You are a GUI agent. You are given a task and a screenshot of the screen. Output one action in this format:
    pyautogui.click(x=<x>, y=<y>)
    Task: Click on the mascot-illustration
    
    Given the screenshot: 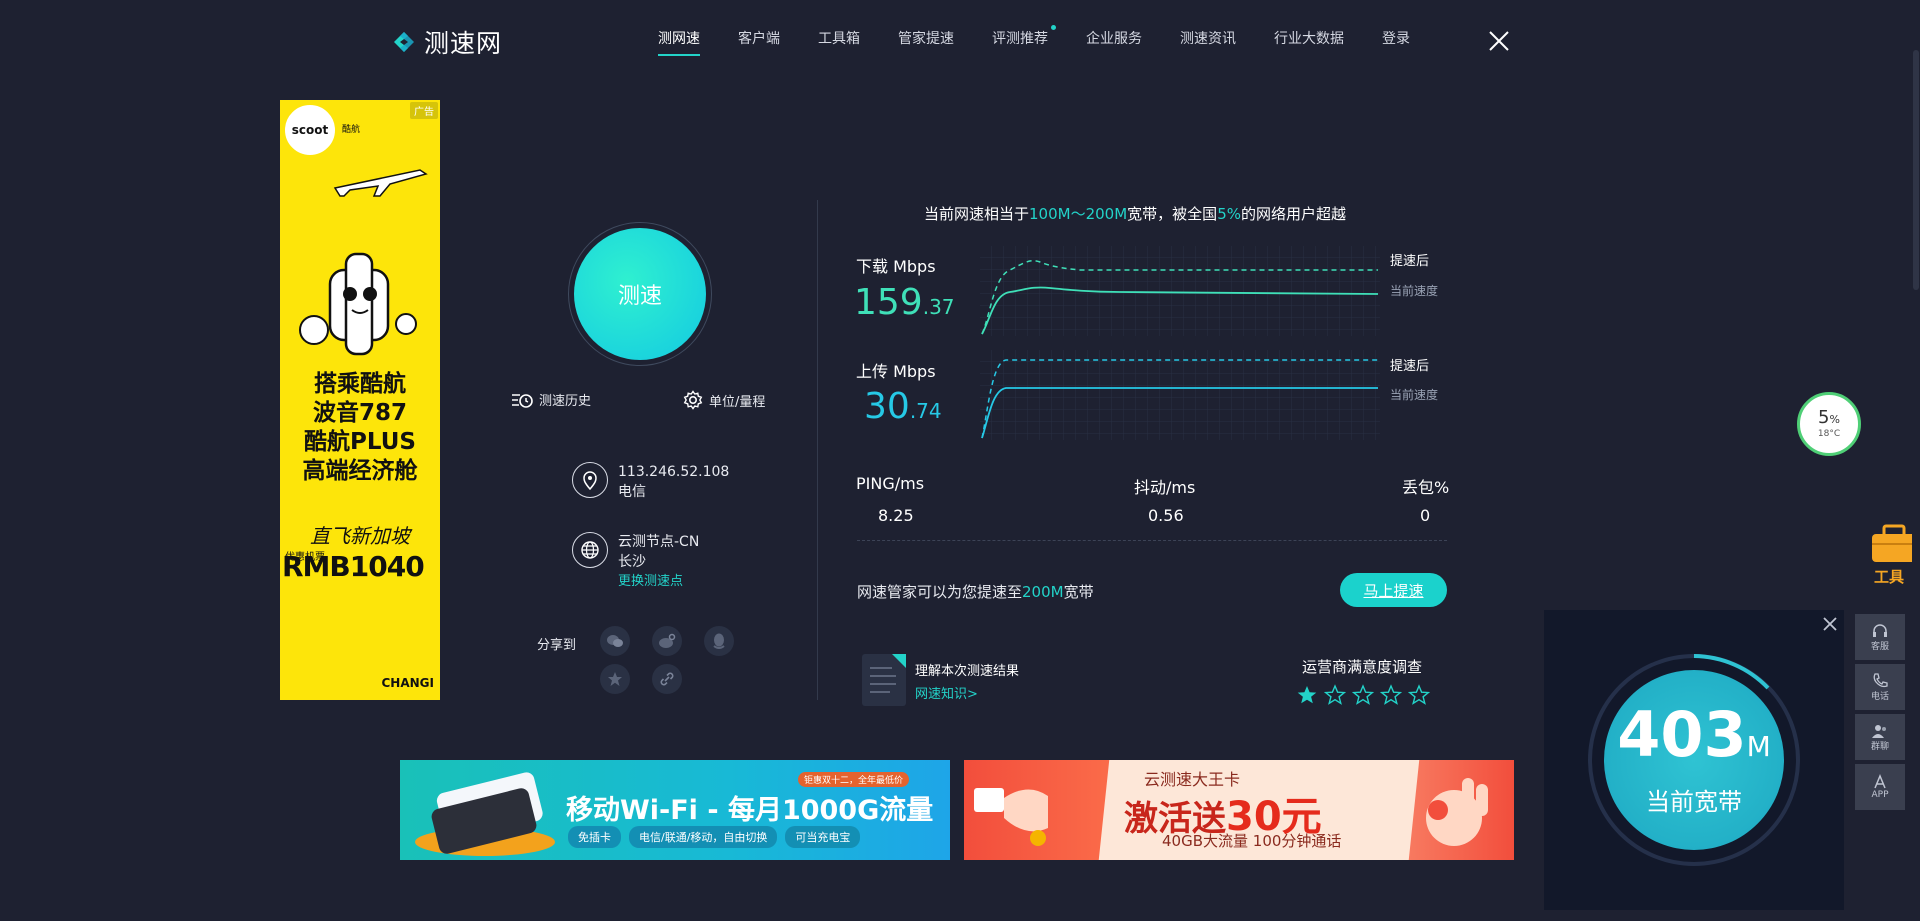 What is the action you would take?
    pyautogui.click(x=358, y=304)
    